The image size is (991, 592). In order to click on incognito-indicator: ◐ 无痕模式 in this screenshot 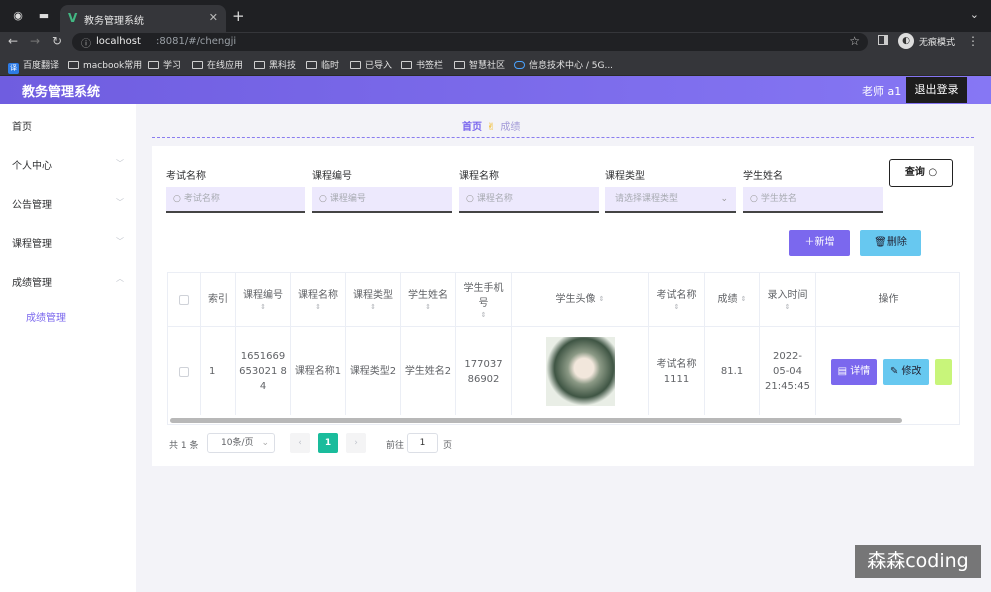, I will do `click(930, 41)`.